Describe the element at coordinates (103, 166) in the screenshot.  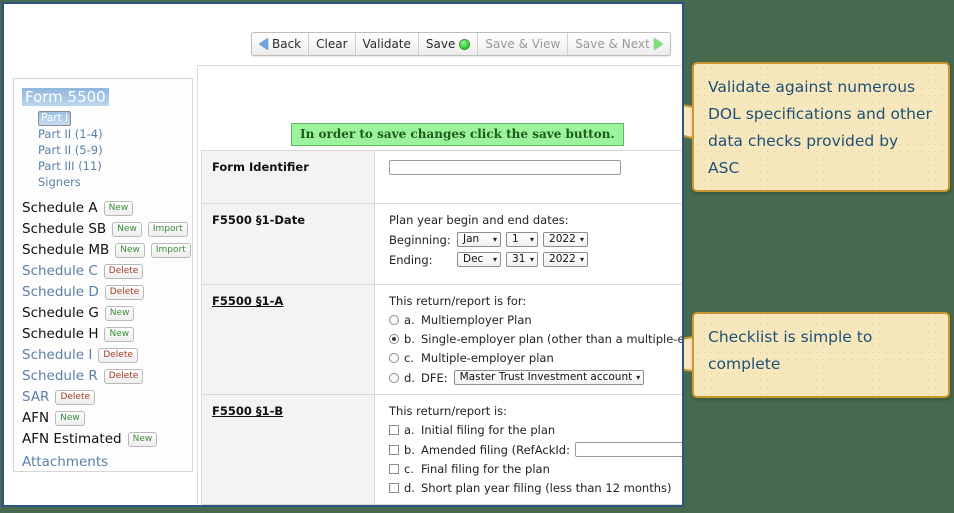
I see `sidebar-item-part-iii-11: Part III (11)` at that location.